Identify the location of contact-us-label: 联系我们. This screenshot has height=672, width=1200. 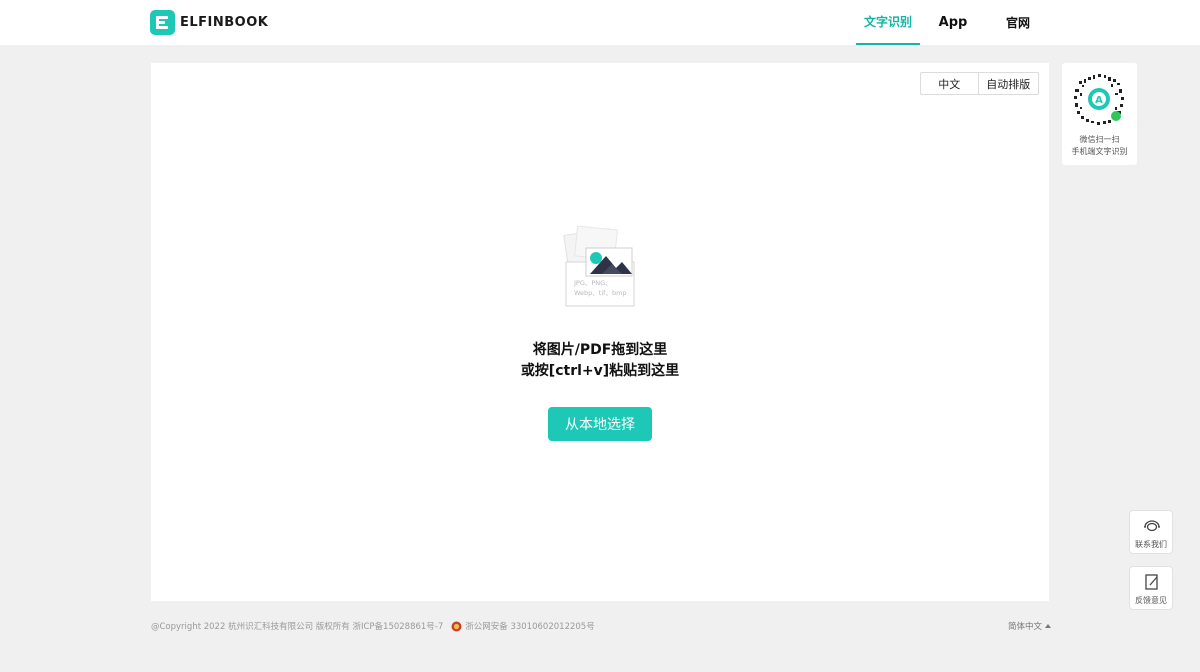
(1151, 544).